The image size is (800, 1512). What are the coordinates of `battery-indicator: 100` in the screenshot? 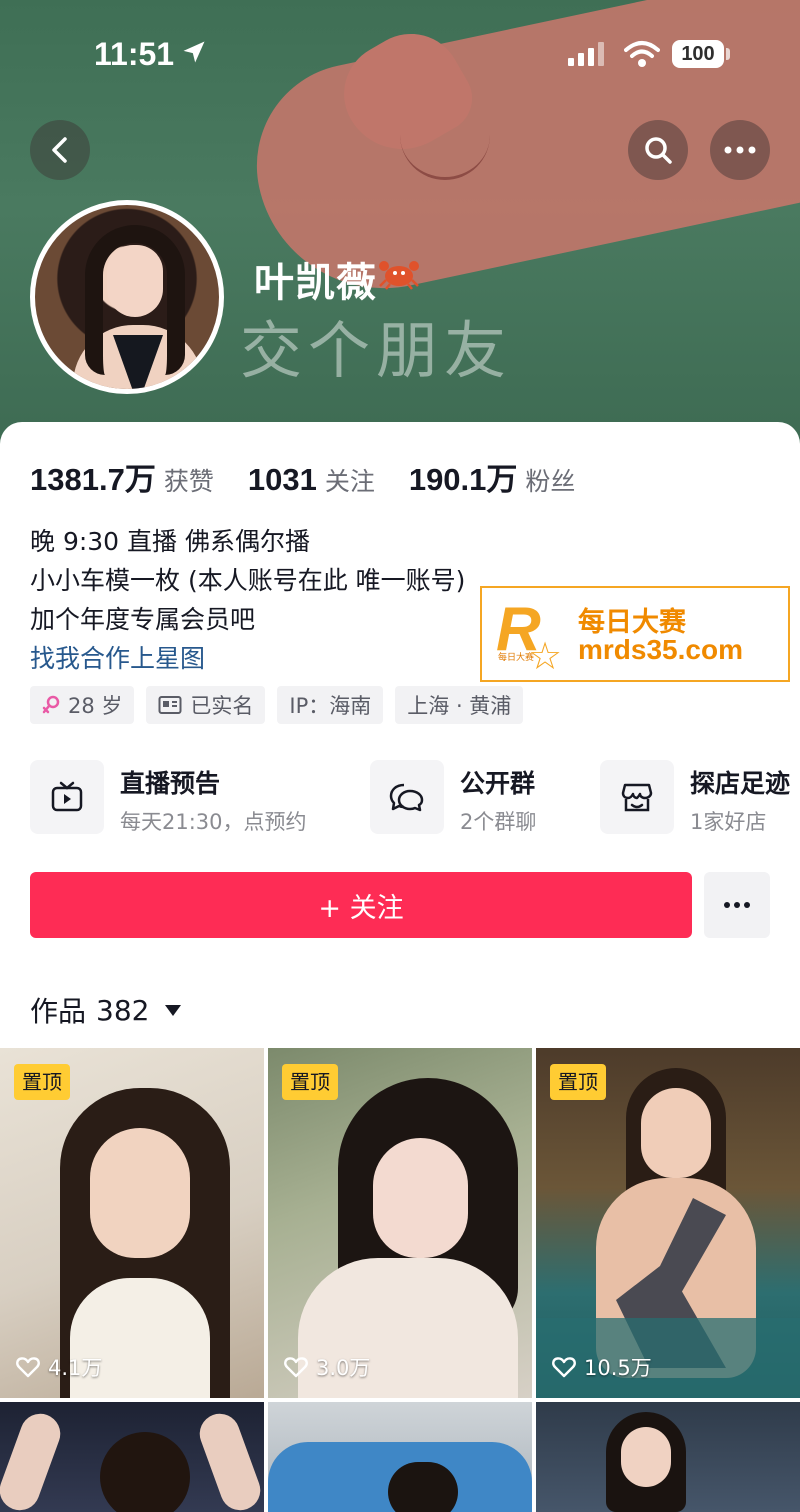 It's located at (698, 54).